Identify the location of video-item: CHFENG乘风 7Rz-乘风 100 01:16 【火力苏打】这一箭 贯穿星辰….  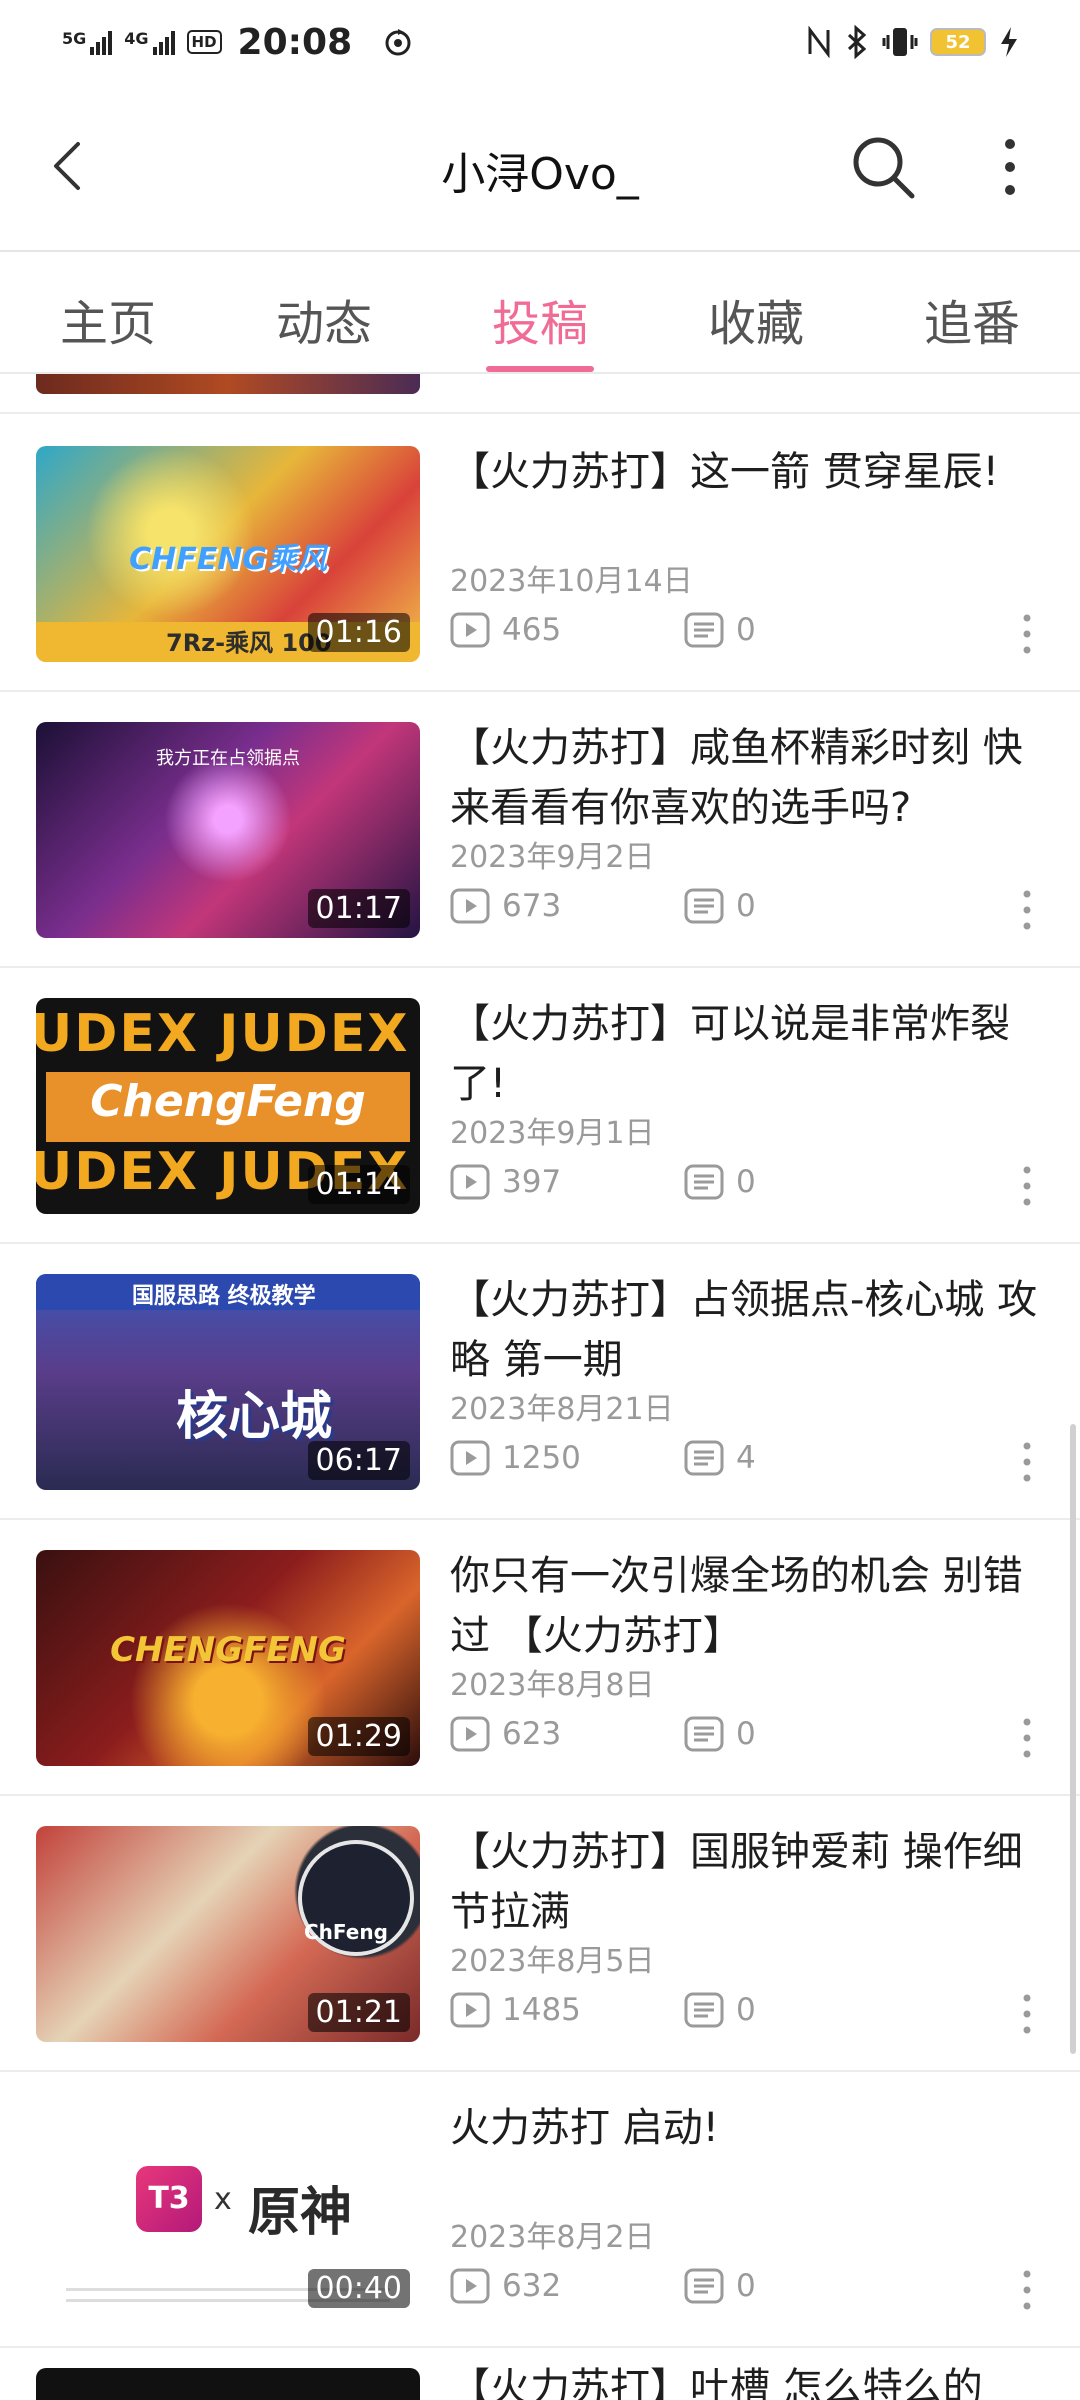
(540, 554).